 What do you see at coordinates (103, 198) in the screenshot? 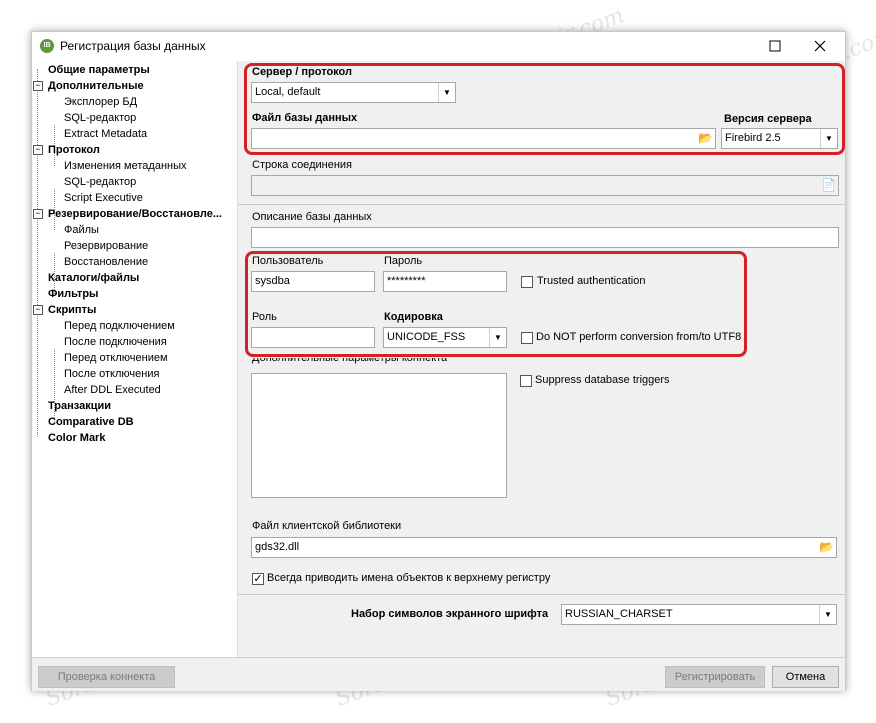
I see `tree-item-script-executive: Script Executive` at bounding box center [103, 198].